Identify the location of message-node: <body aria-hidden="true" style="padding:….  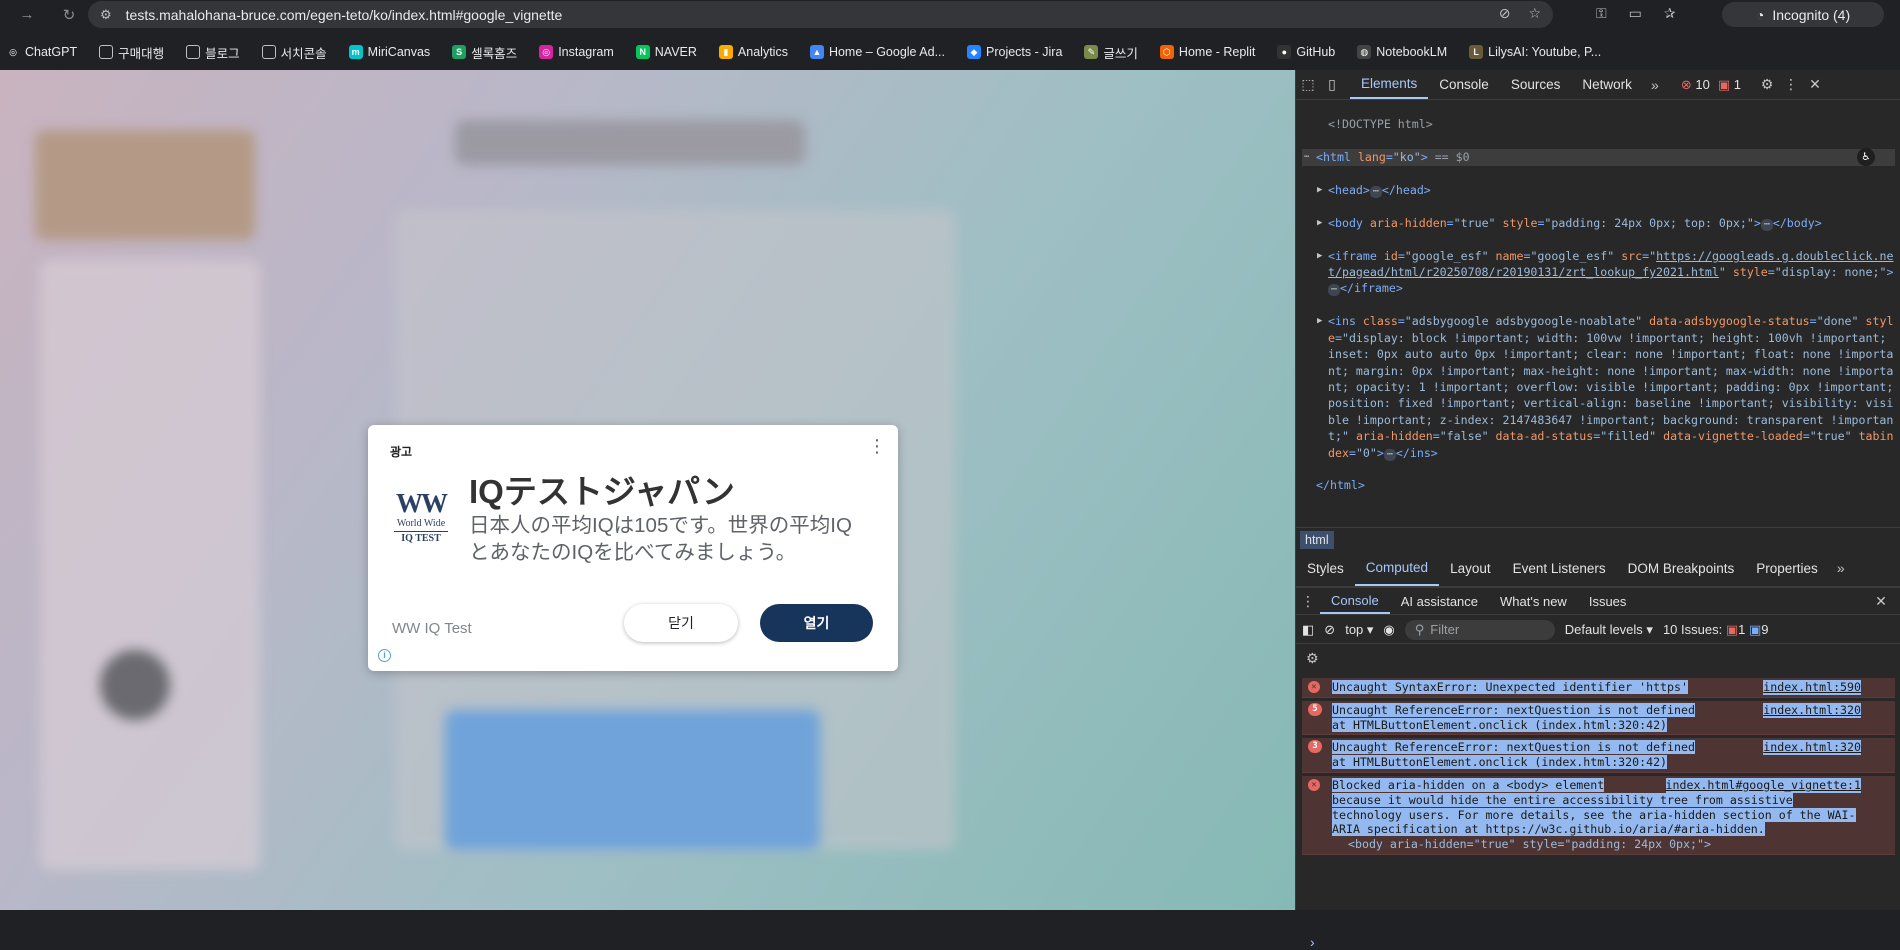
(1521, 844).